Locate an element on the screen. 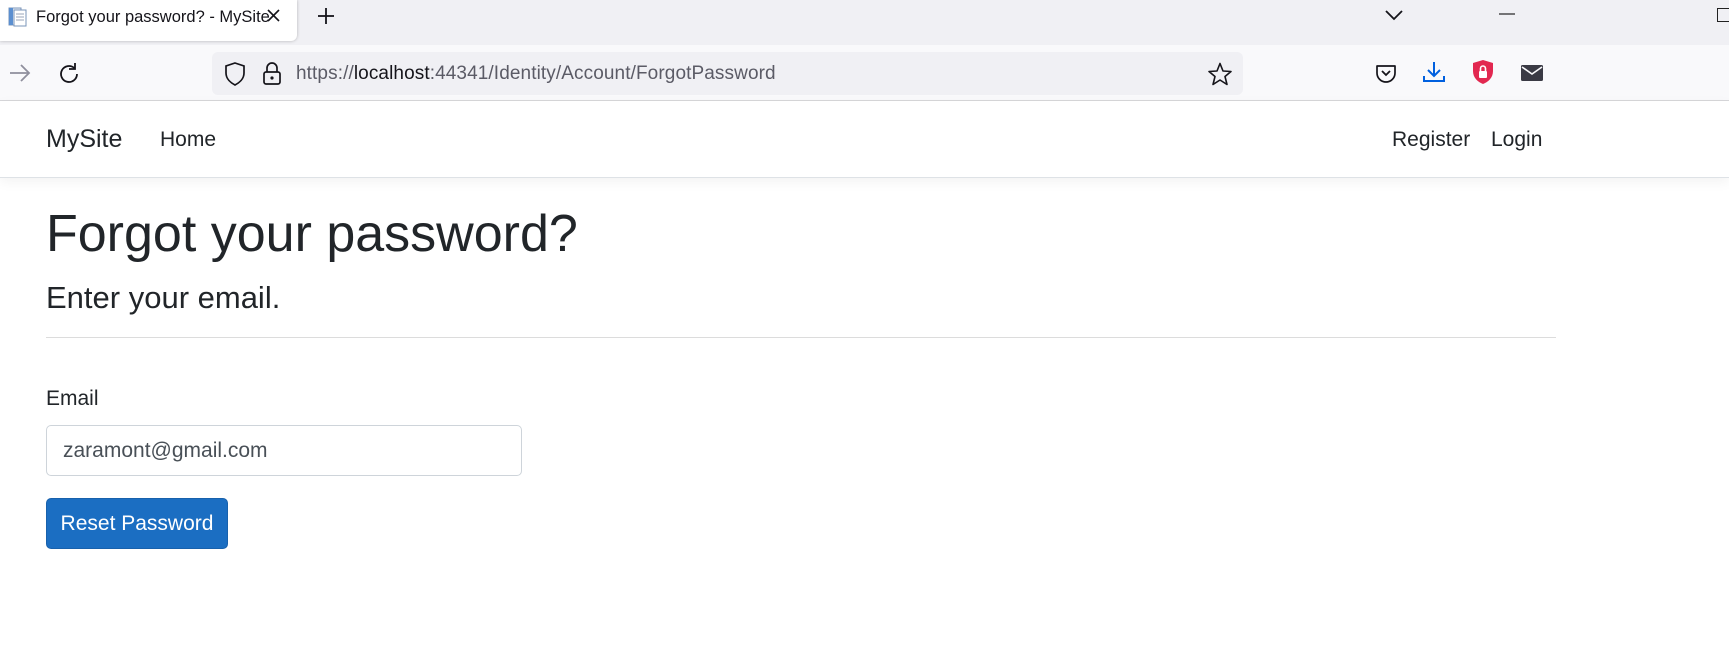  download-icon is located at coordinates (1434, 72).